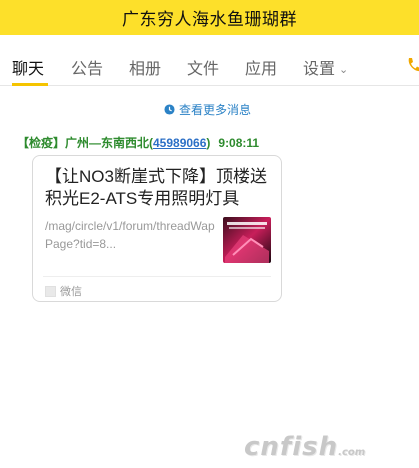 The width and height of the screenshot is (419, 468). I want to click on tab-settings-label: 设置, so click(319, 69).